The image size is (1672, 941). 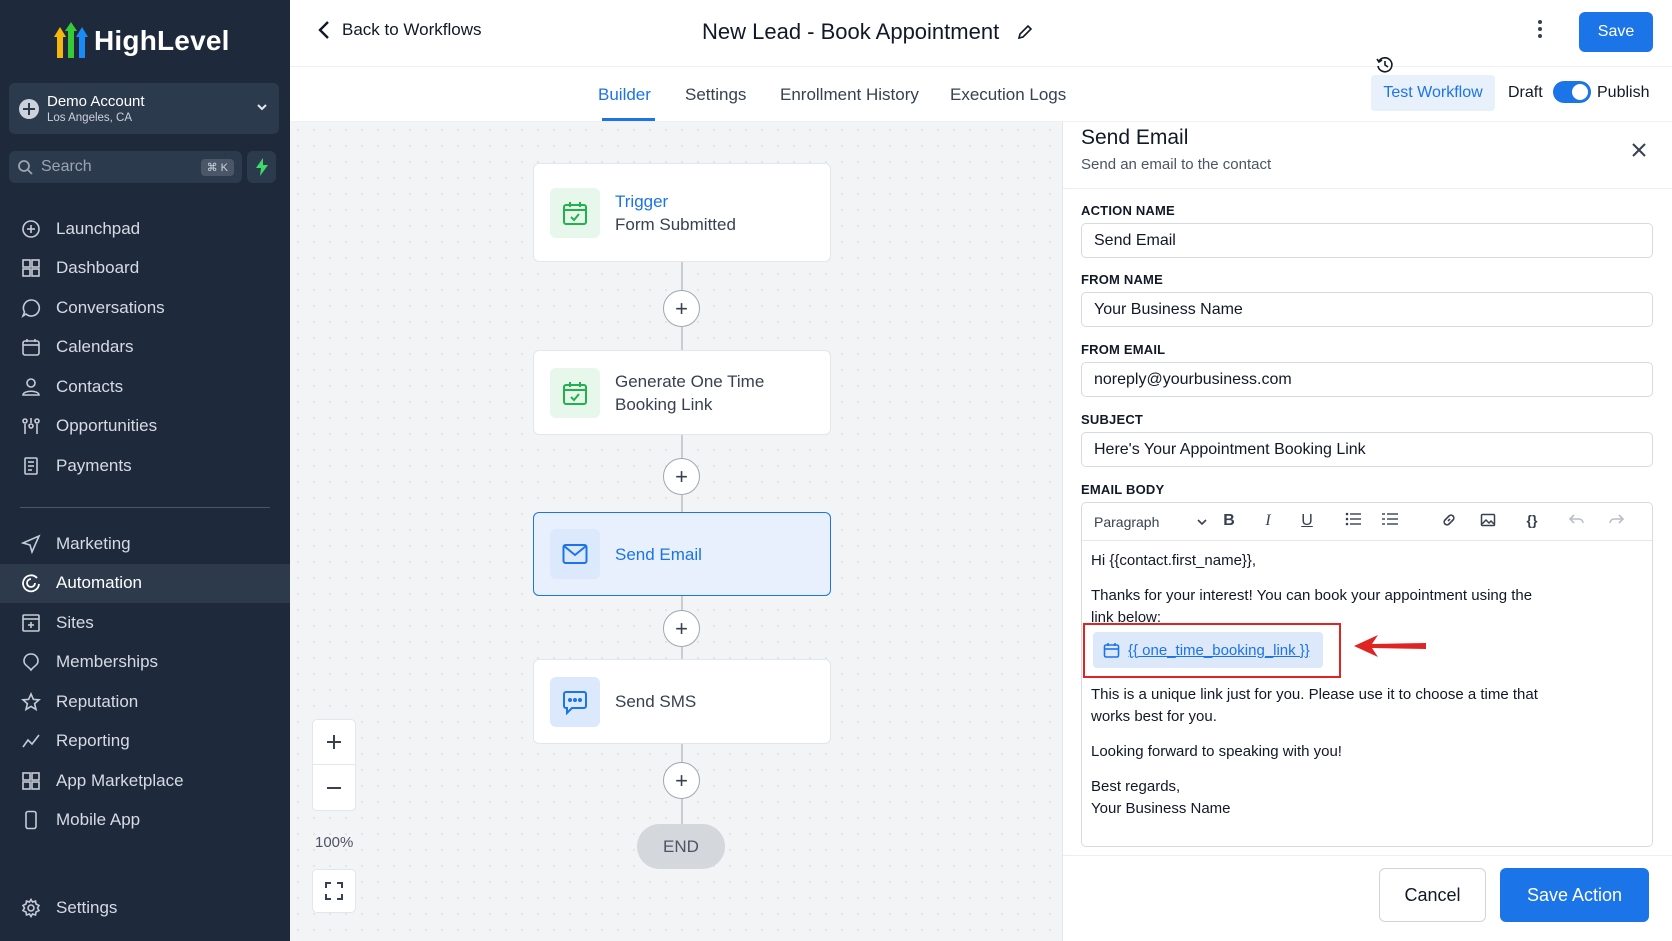 I want to click on highlight-box: {{ one_time_booking_link }}, so click(x=1212, y=650).